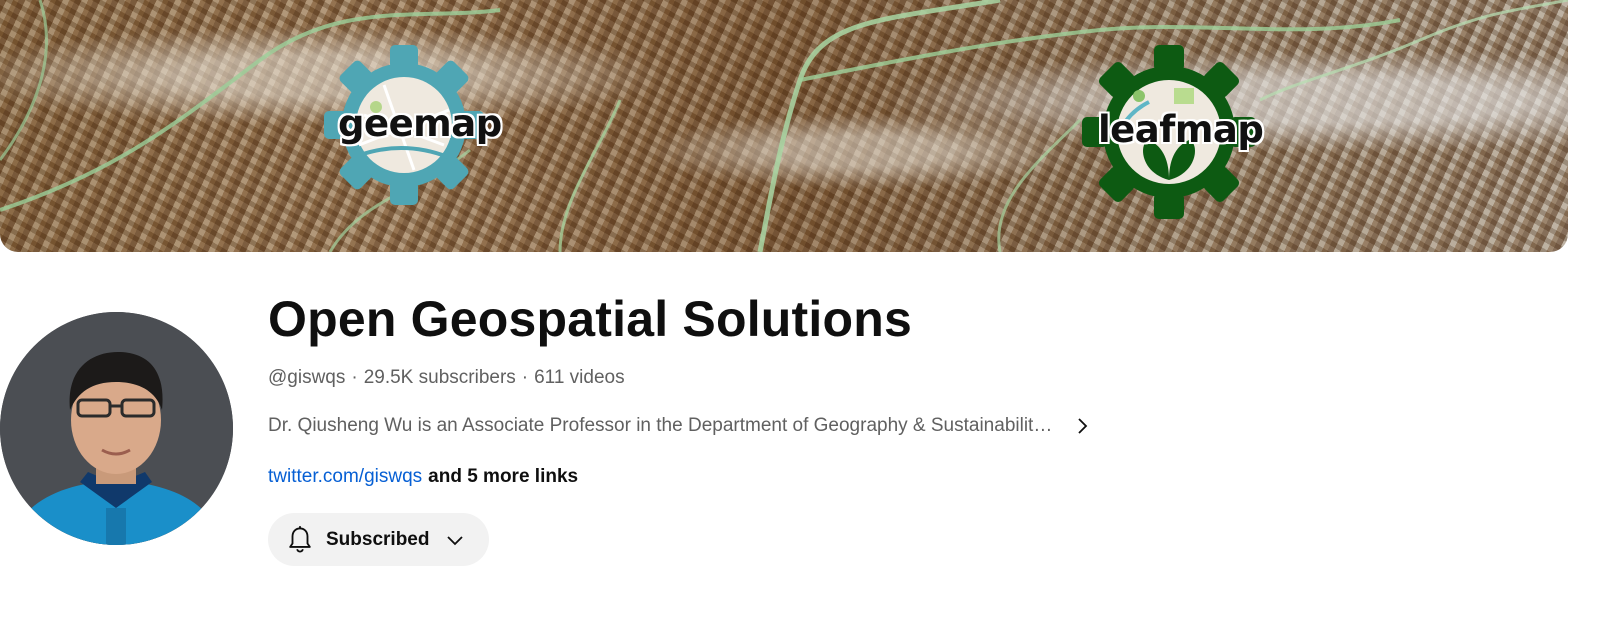 The width and height of the screenshot is (1603, 622). Describe the element at coordinates (420, 123) in the screenshot. I see `geemap-logo-text: geemap` at that location.